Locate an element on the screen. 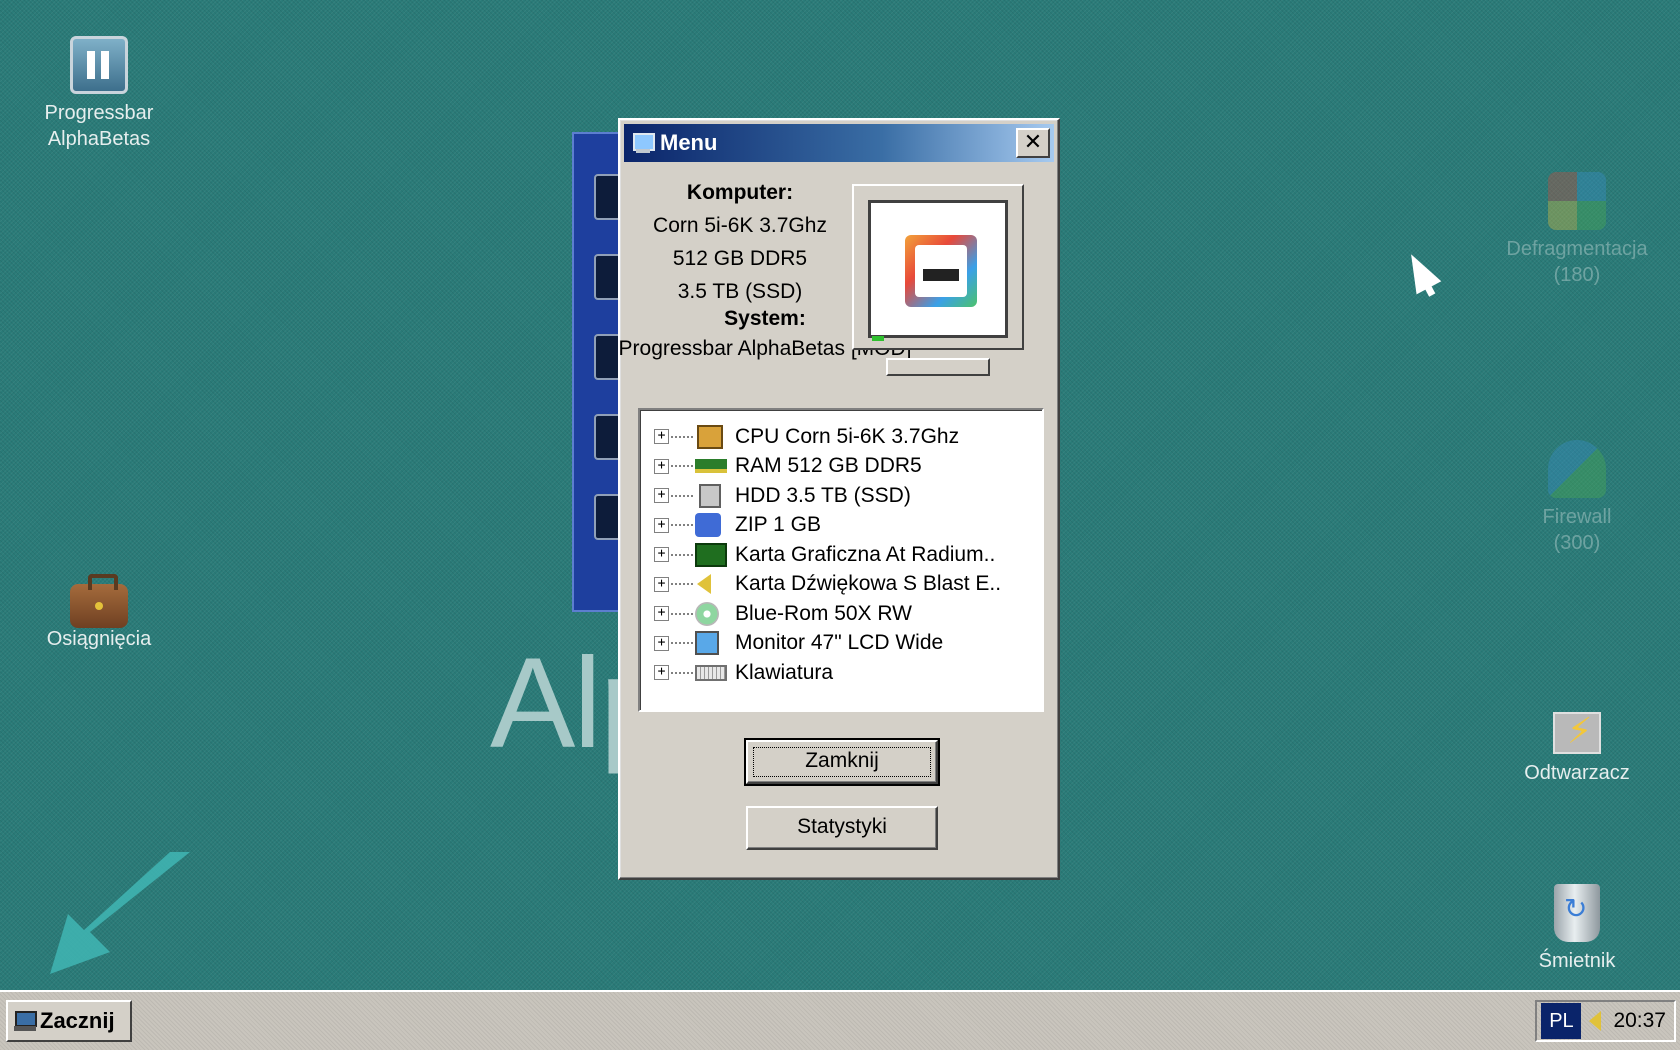  desktop-icon-trash: Śmietnik is located at coordinates (1577, 929).